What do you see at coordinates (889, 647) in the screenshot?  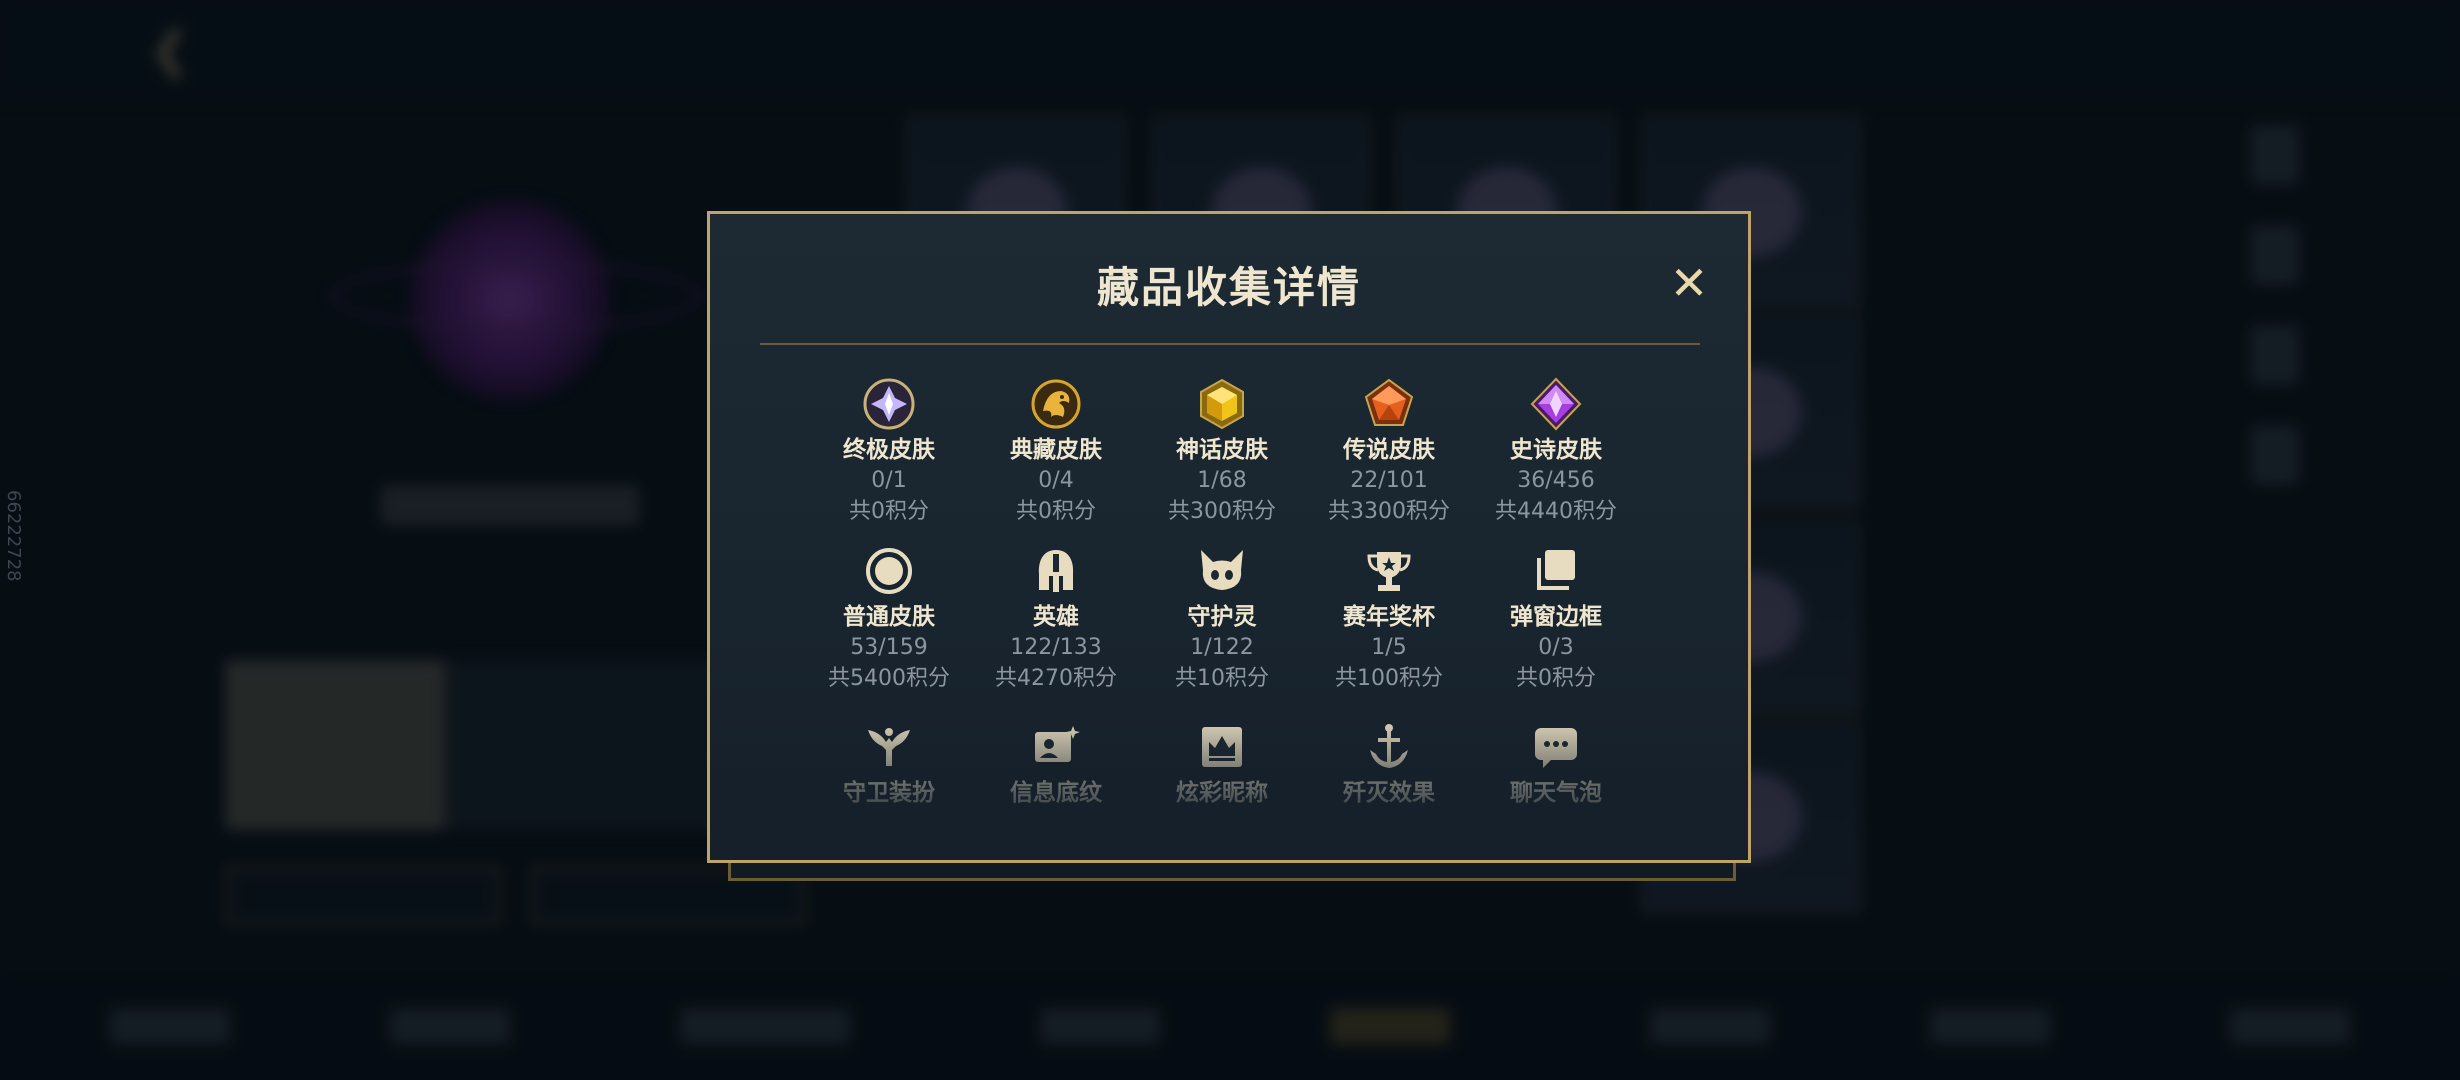 I see `category-count: 53/159` at bounding box center [889, 647].